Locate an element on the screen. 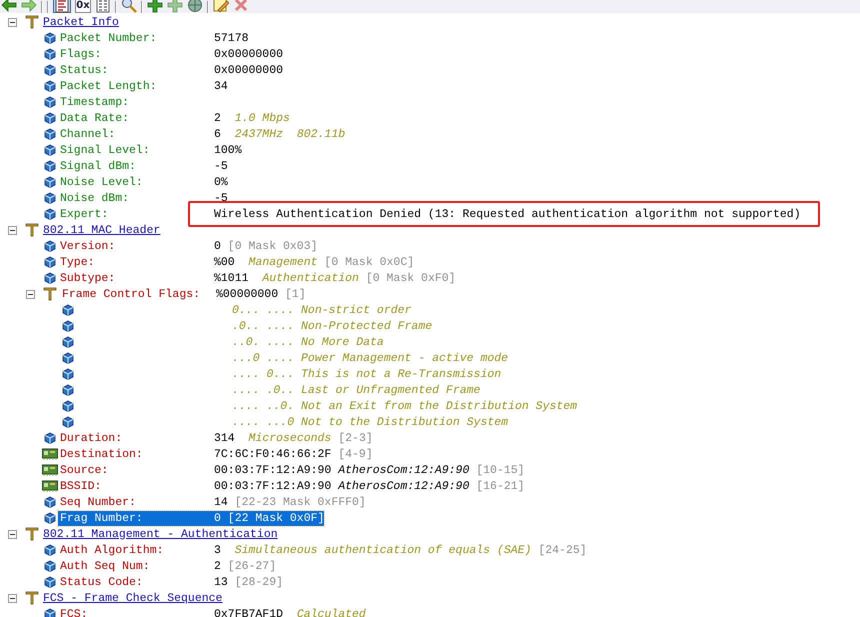 The height and width of the screenshot is (617, 860). byte-range: [22 Mask 0x0F] is located at coordinates (276, 518).